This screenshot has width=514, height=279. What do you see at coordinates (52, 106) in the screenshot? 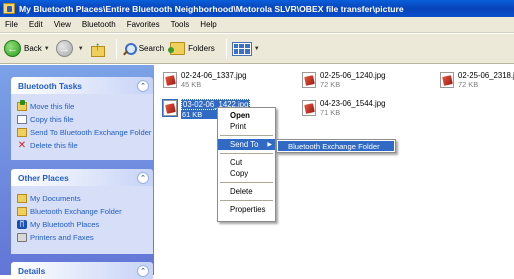
I see `task-label: Move this file` at bounding box center [52, 106].